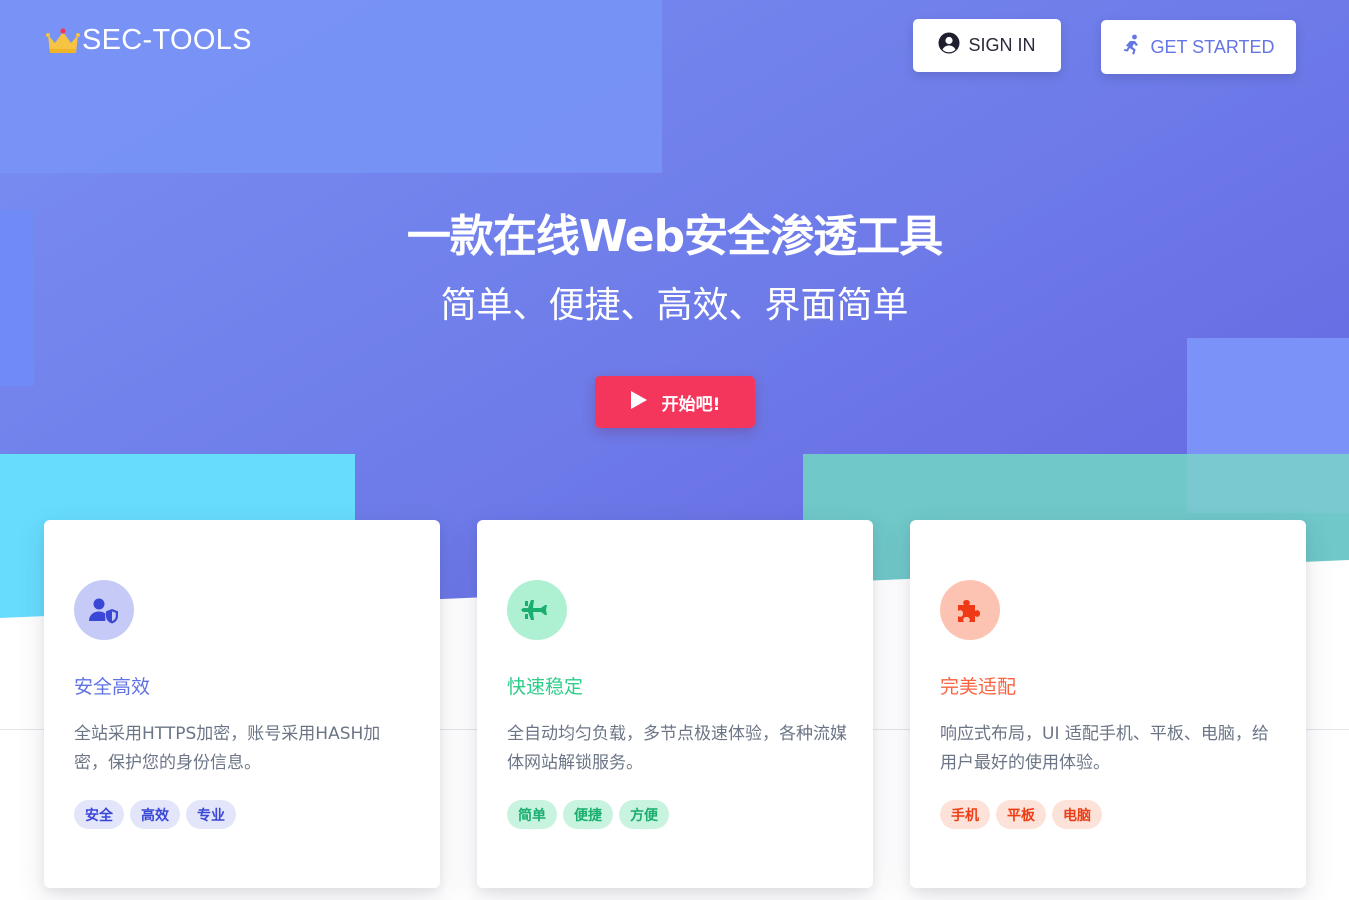  Describe the element at coordinates (167, 40) in the screenshot. I see `brand-name: SEC-TOOLS` at that location.